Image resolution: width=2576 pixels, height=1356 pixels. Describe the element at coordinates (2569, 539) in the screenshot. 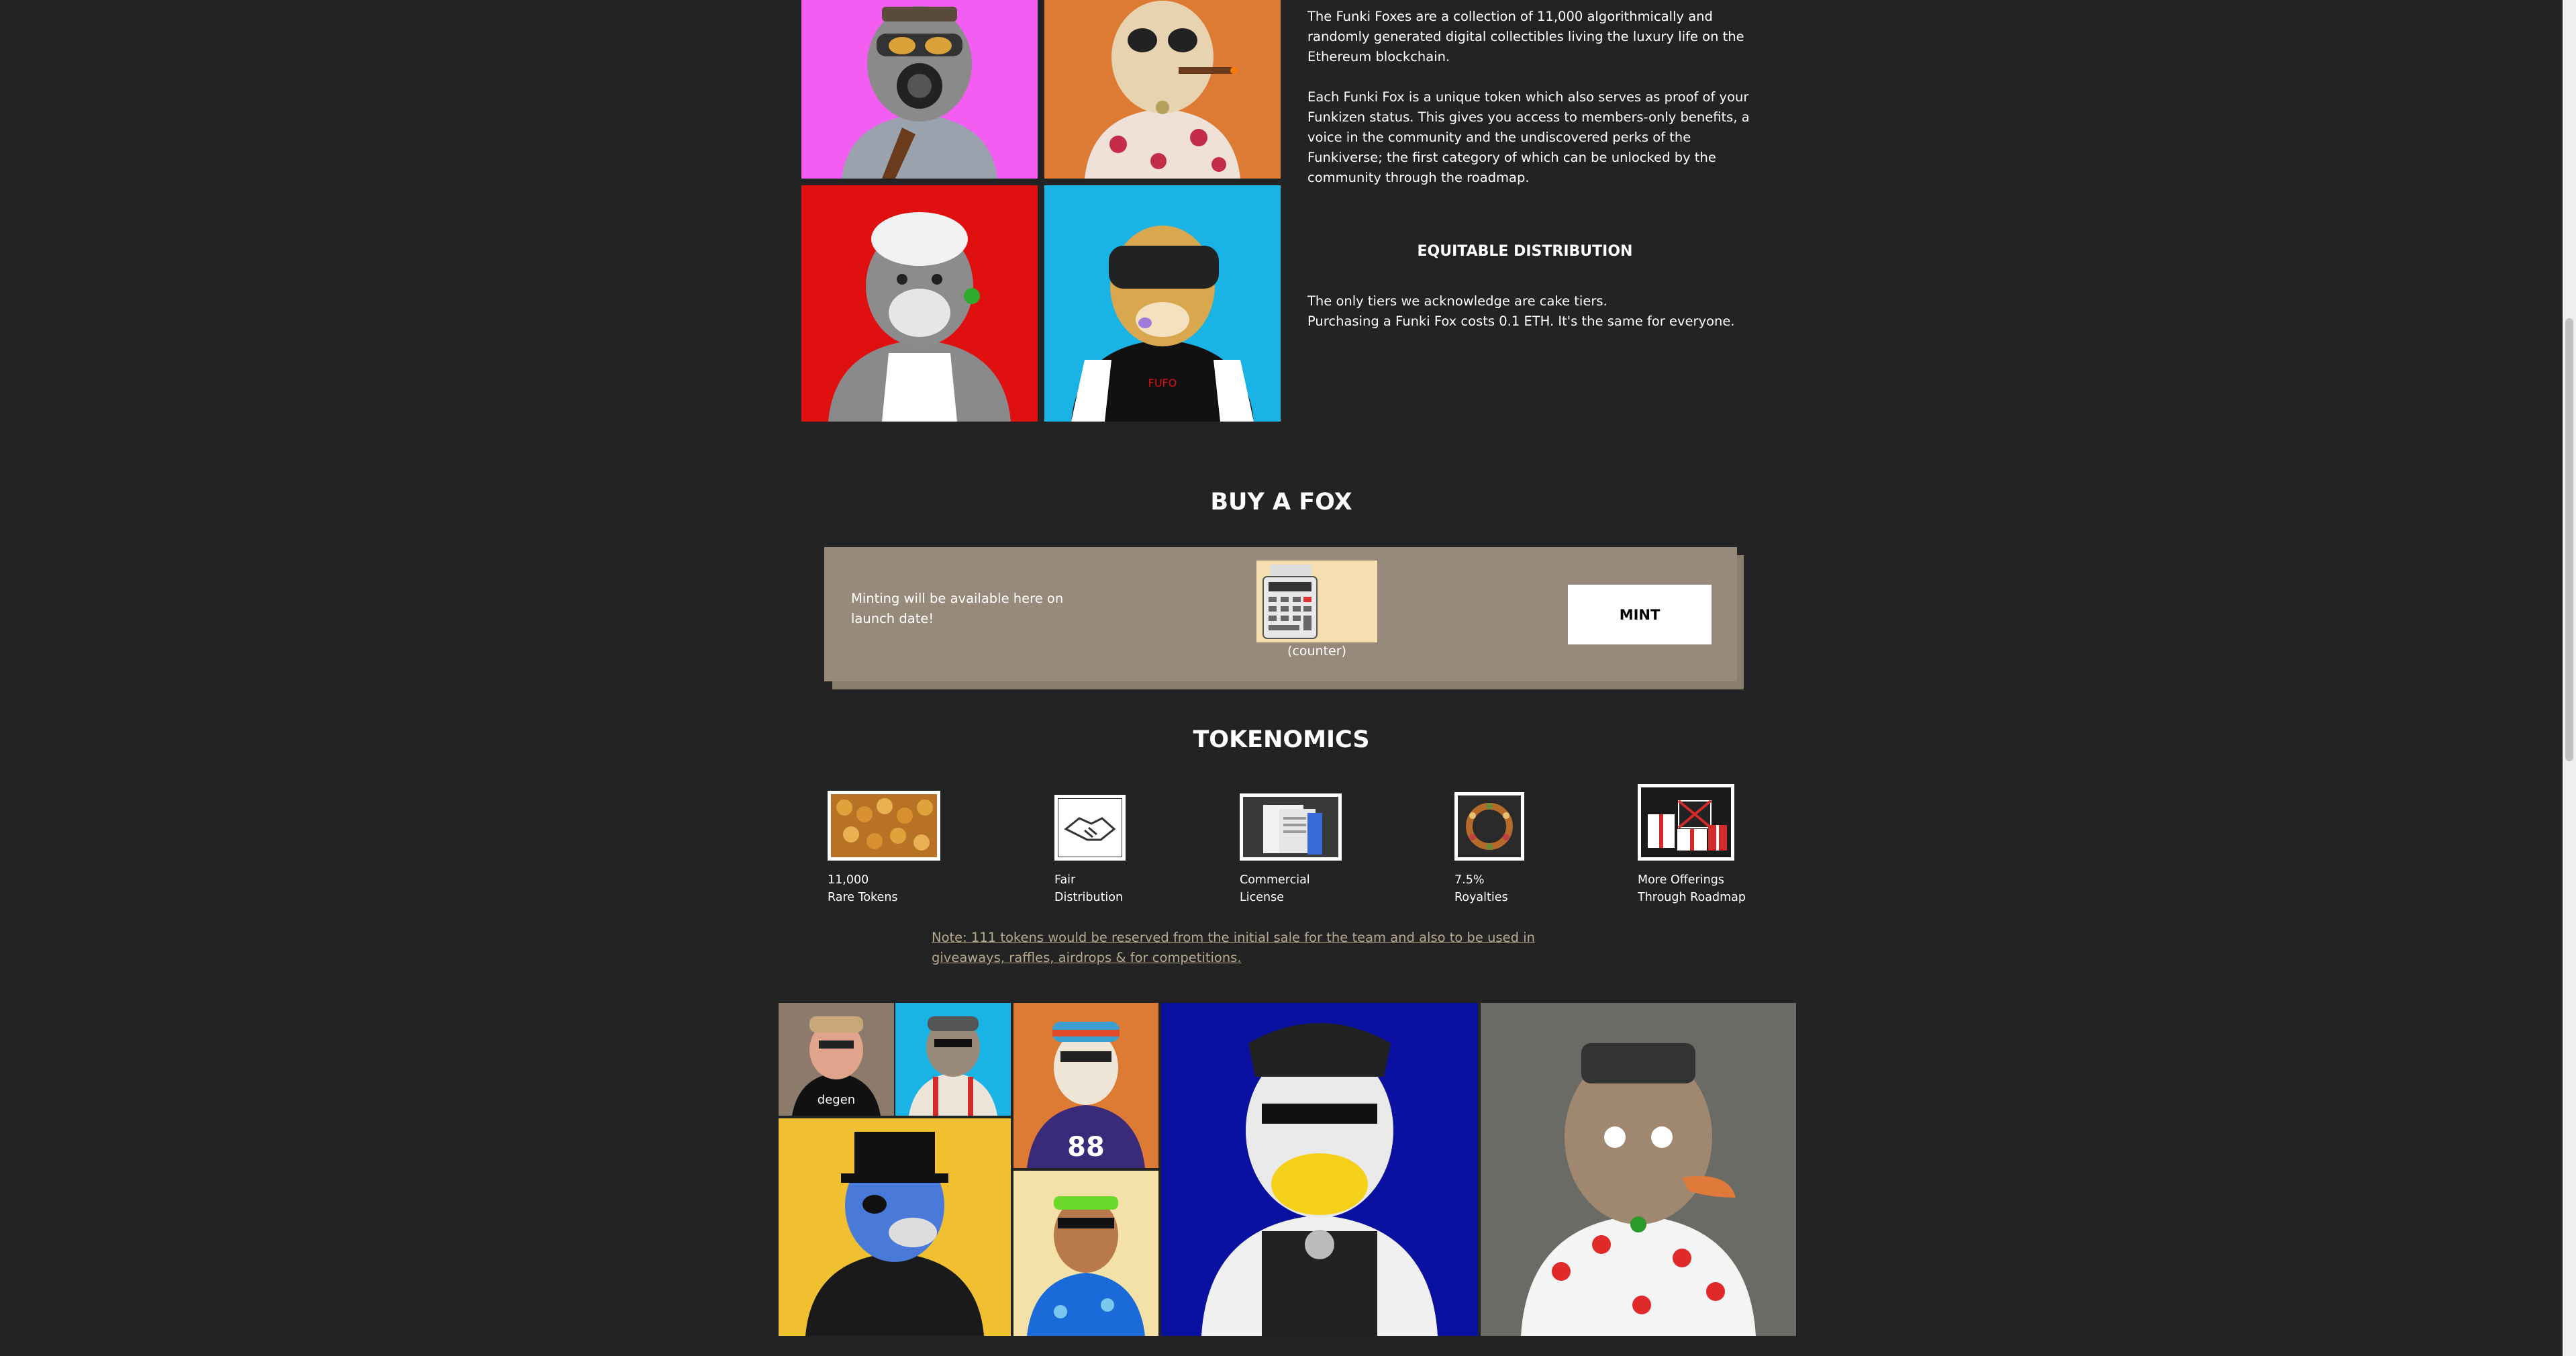

I see `scrollbar-thumb` at that location.